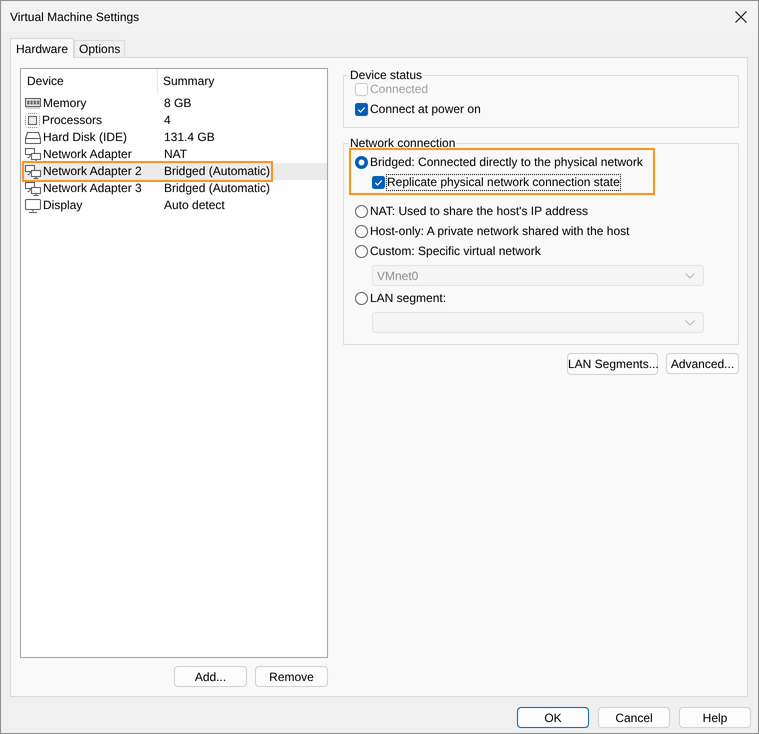  What do you see at coordinates (402, 143) in the screenshot?
I see `group-title: Network connection` at bounding box center [402, 143].